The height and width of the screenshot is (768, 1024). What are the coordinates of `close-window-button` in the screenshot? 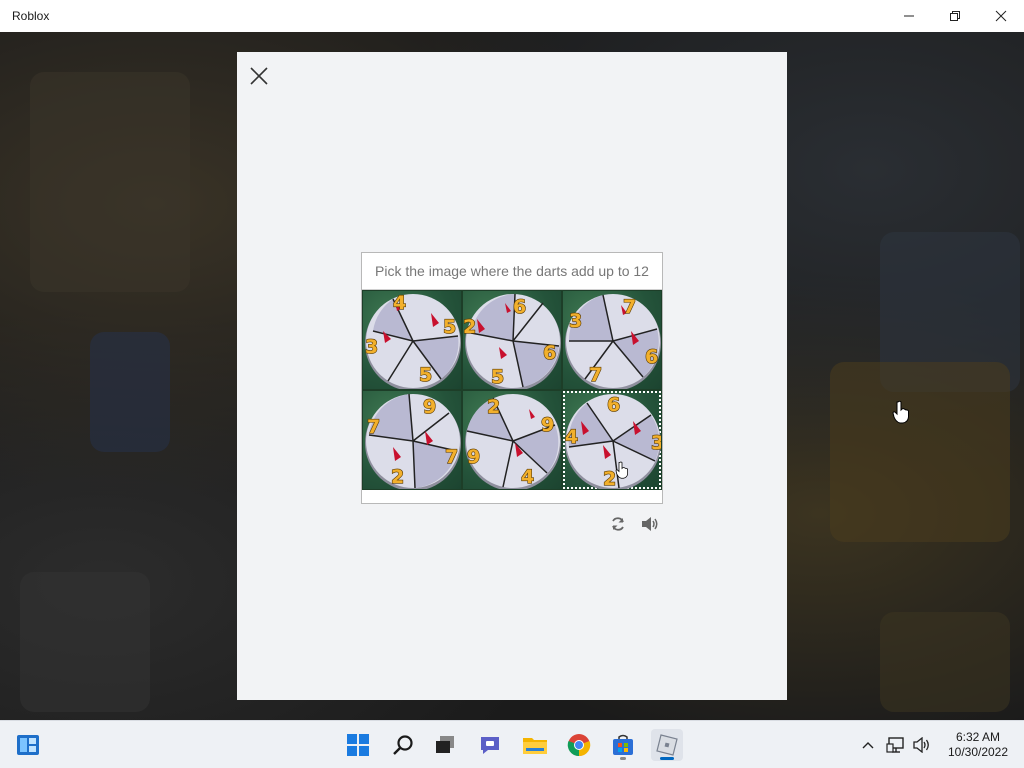 It's located at (1001, 16).